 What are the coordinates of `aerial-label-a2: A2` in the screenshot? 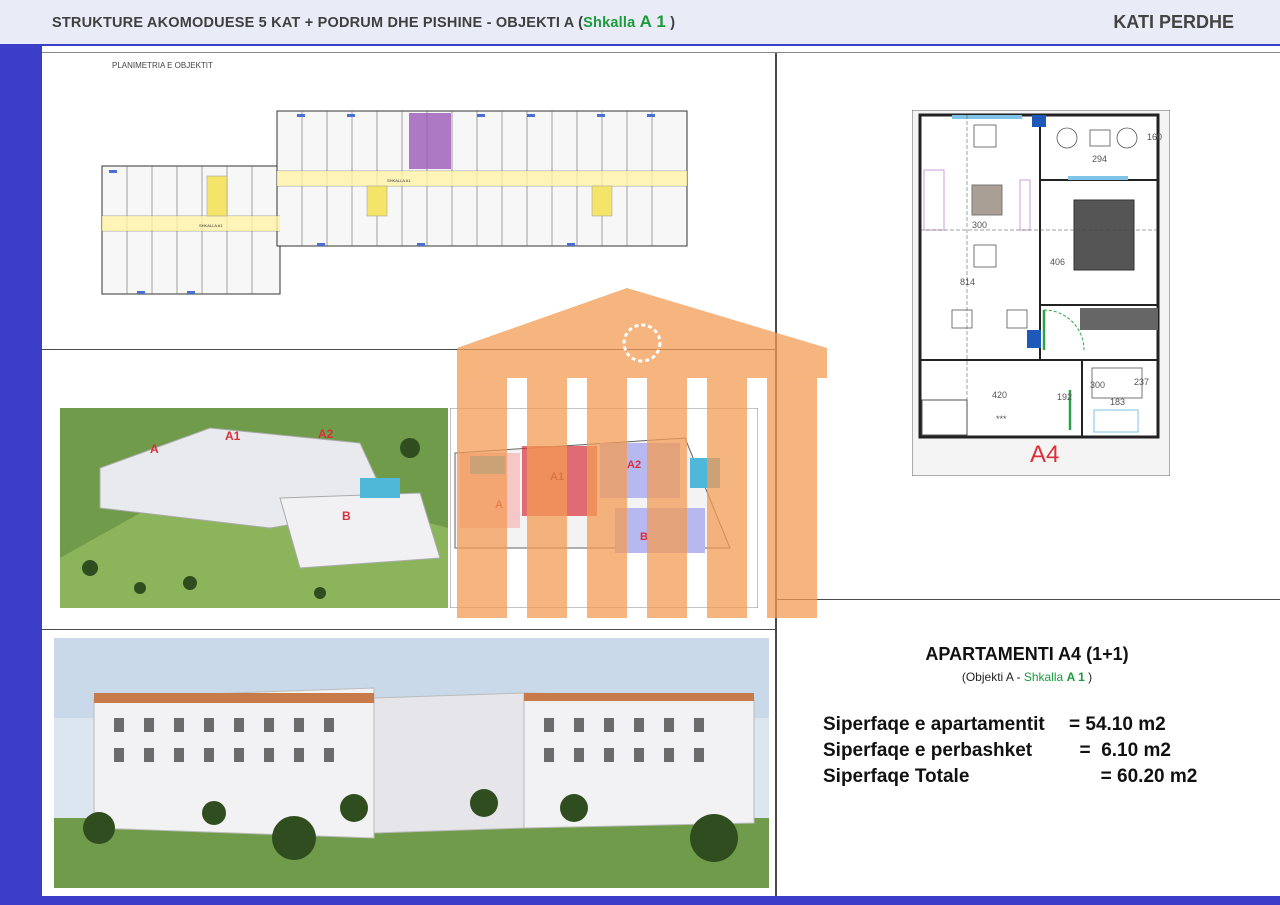 It's located at (326, 434).